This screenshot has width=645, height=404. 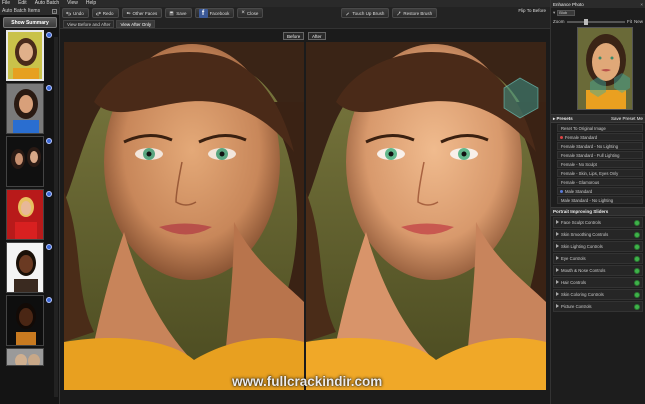 I want to click on fit-button: Fit, so click(x=629, y=21).